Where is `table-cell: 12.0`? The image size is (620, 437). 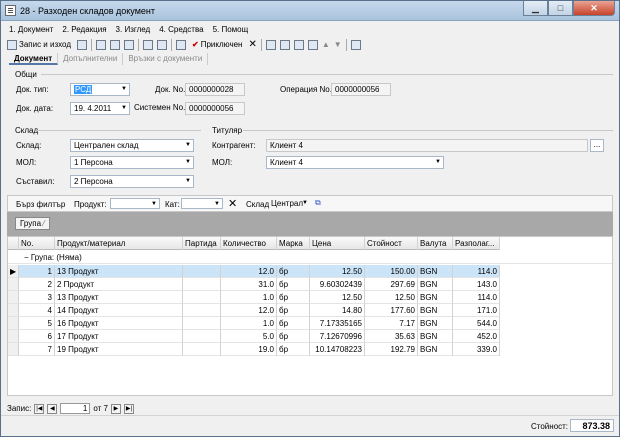
table-cell: 12.0 is located at coordinates (249, 310).